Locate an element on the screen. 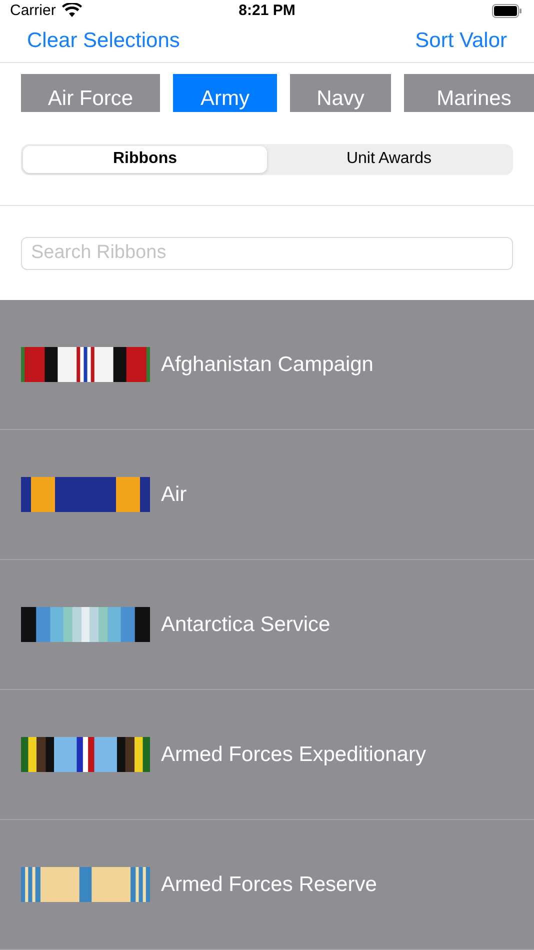 This screenshot has width=534, height=950. ribbon-row: Afghanistan Campaign is located at coordinates (267, 365).